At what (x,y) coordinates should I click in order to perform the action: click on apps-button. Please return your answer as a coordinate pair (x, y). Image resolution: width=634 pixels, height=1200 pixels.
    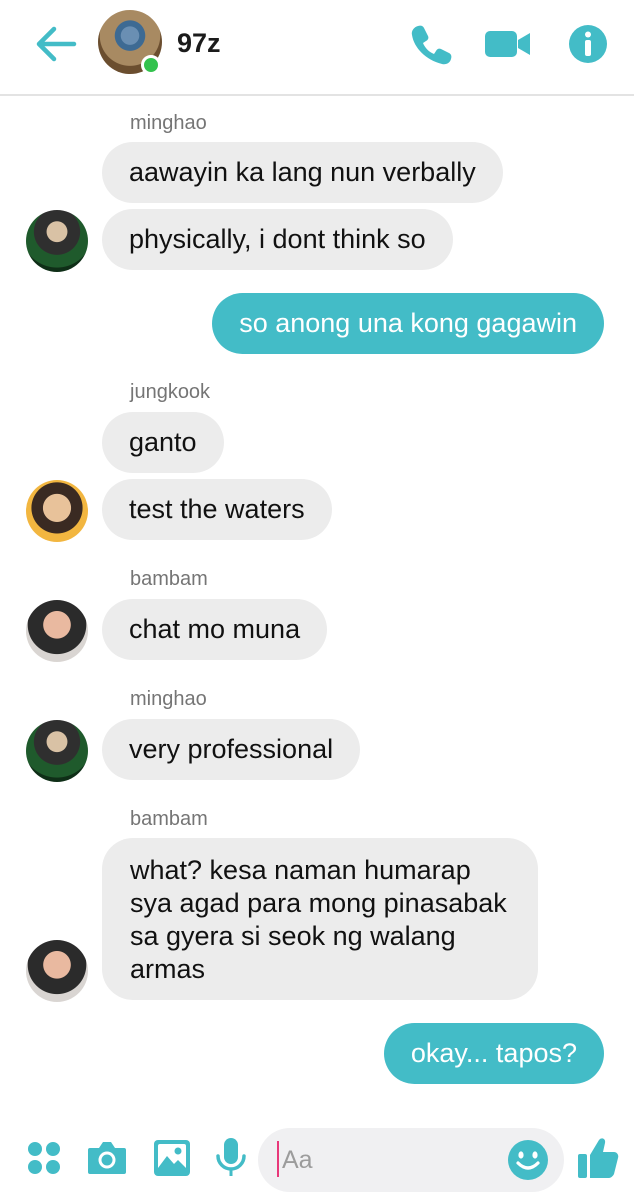
    Looking at the image, I should click on (44, 1158).